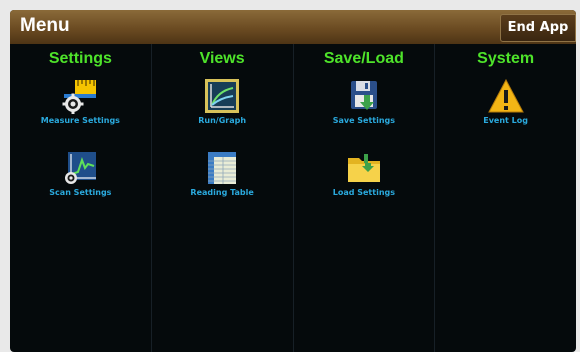  What do you see at coordinates (363, 192) in the screenshot?
I see `load-settings-label: Load Settings` at bounding box center [363, 192].